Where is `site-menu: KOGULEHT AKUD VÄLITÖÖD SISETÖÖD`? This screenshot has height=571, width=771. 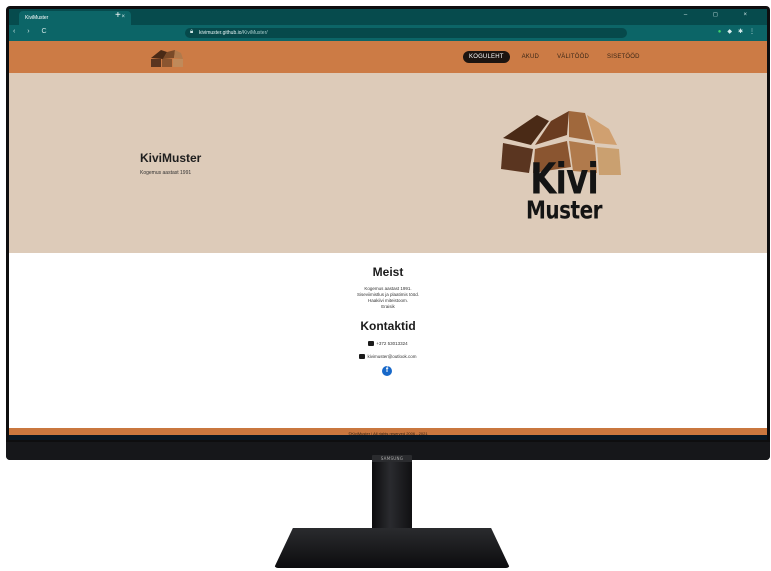 site-menu: KOGULEHT AKUD VÄLITÖÖD SISETÖÖD is located at coordinates (554, 57).